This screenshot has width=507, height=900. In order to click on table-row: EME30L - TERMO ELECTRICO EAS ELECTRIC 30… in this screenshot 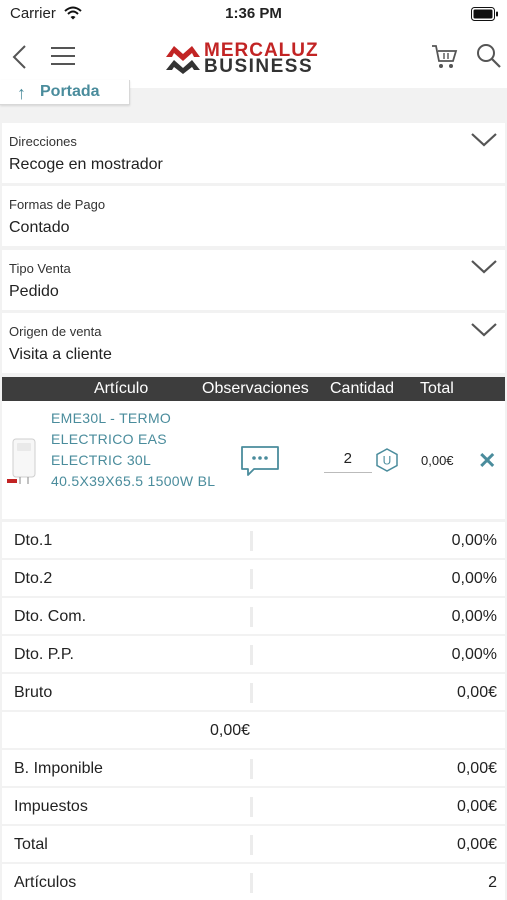, I will do `click(253, 460)`.